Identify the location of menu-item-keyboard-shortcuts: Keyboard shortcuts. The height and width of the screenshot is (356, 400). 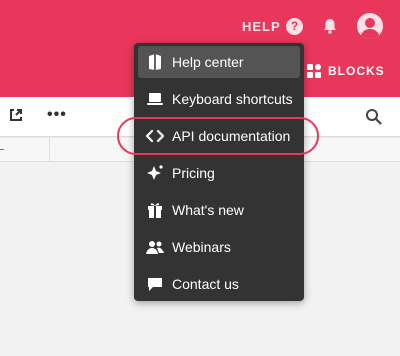
(219, 99).